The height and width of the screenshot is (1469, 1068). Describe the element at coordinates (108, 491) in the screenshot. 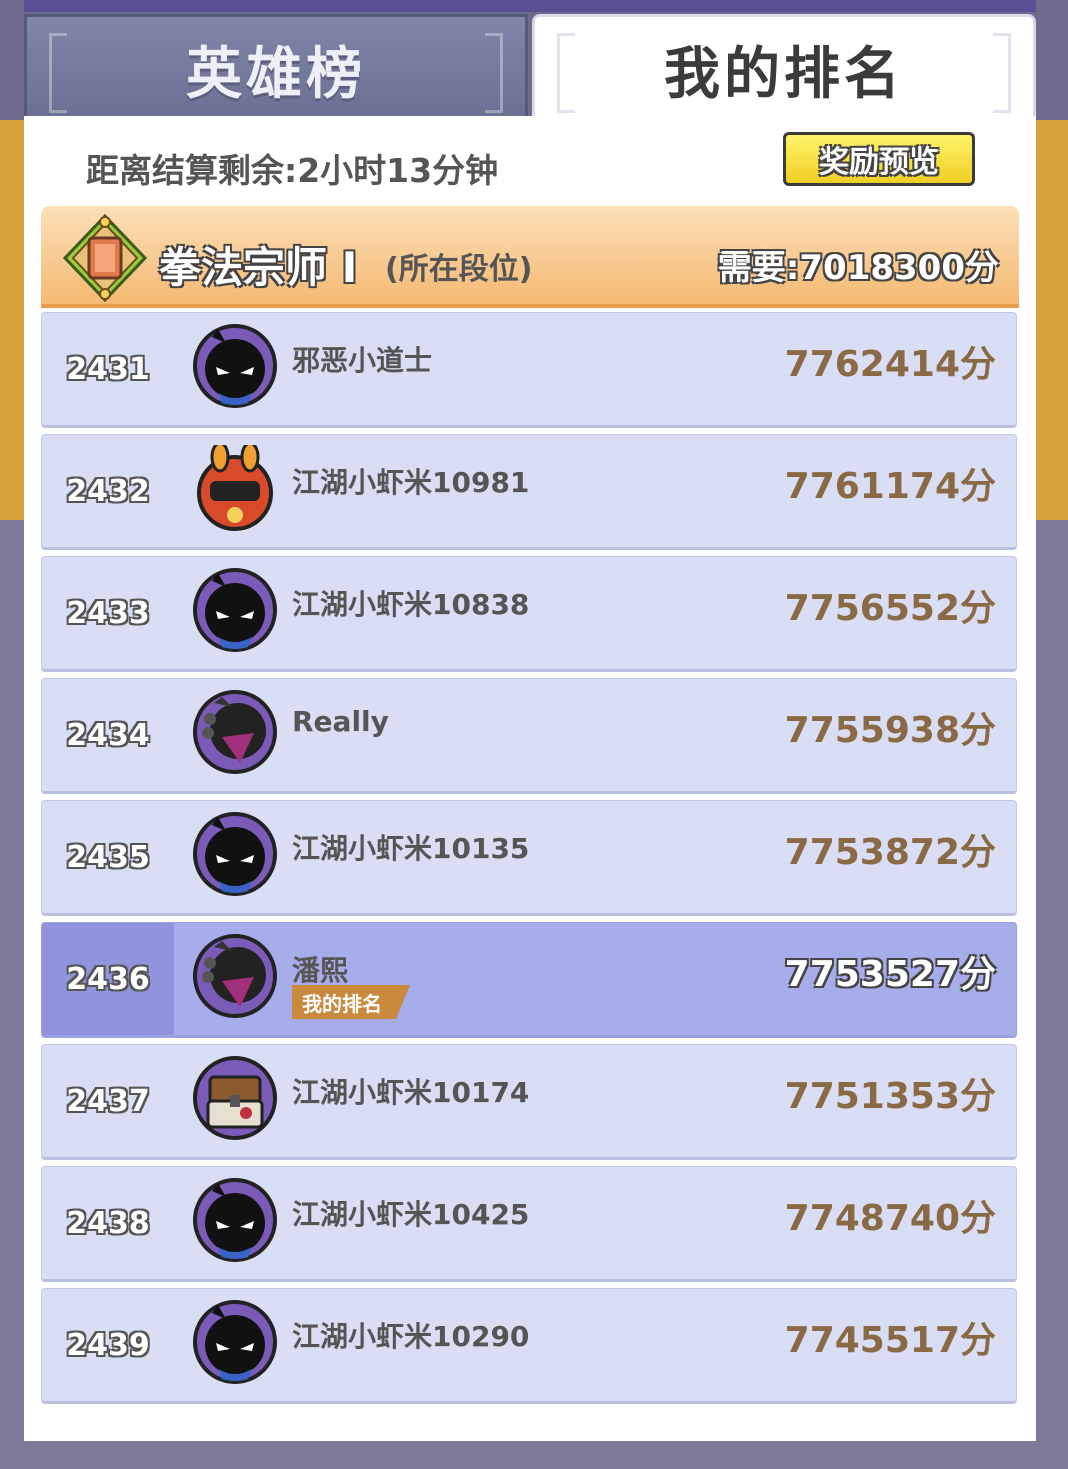

I see `rank-number: 2432` at that location.